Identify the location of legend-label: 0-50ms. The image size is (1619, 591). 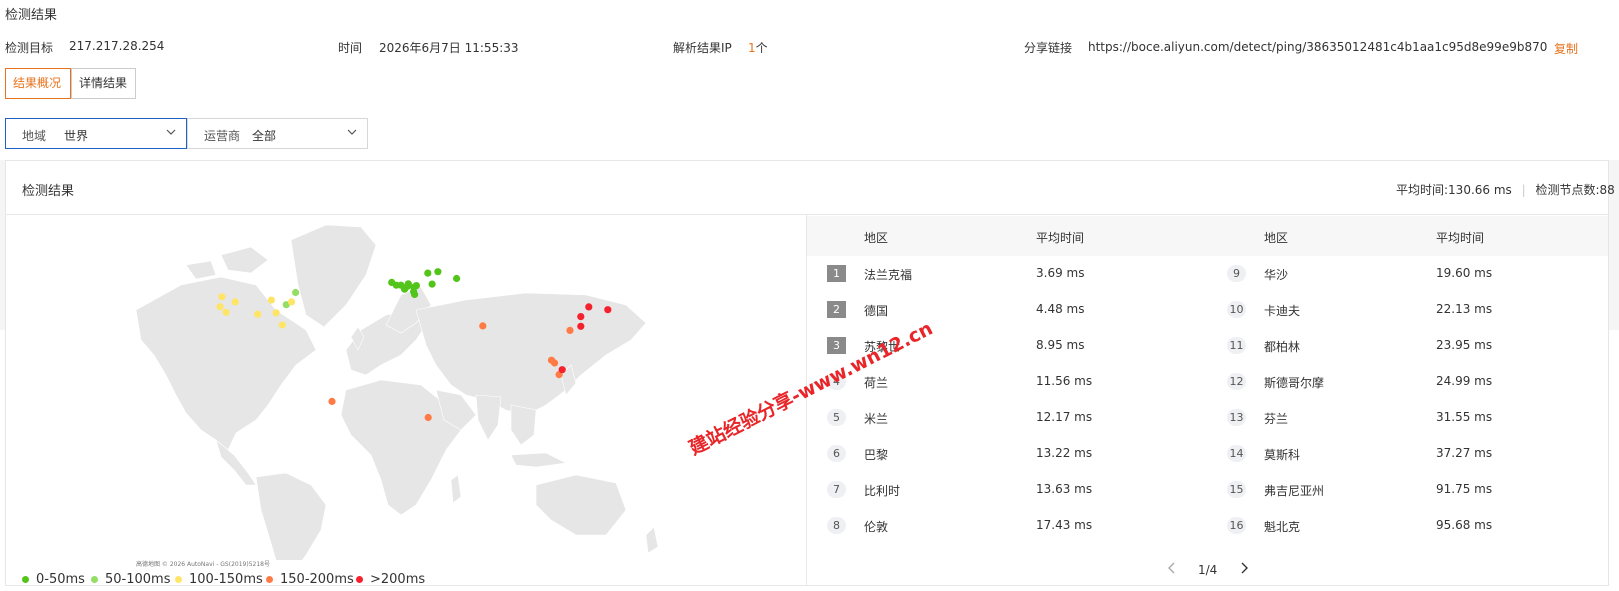
(60, 579).